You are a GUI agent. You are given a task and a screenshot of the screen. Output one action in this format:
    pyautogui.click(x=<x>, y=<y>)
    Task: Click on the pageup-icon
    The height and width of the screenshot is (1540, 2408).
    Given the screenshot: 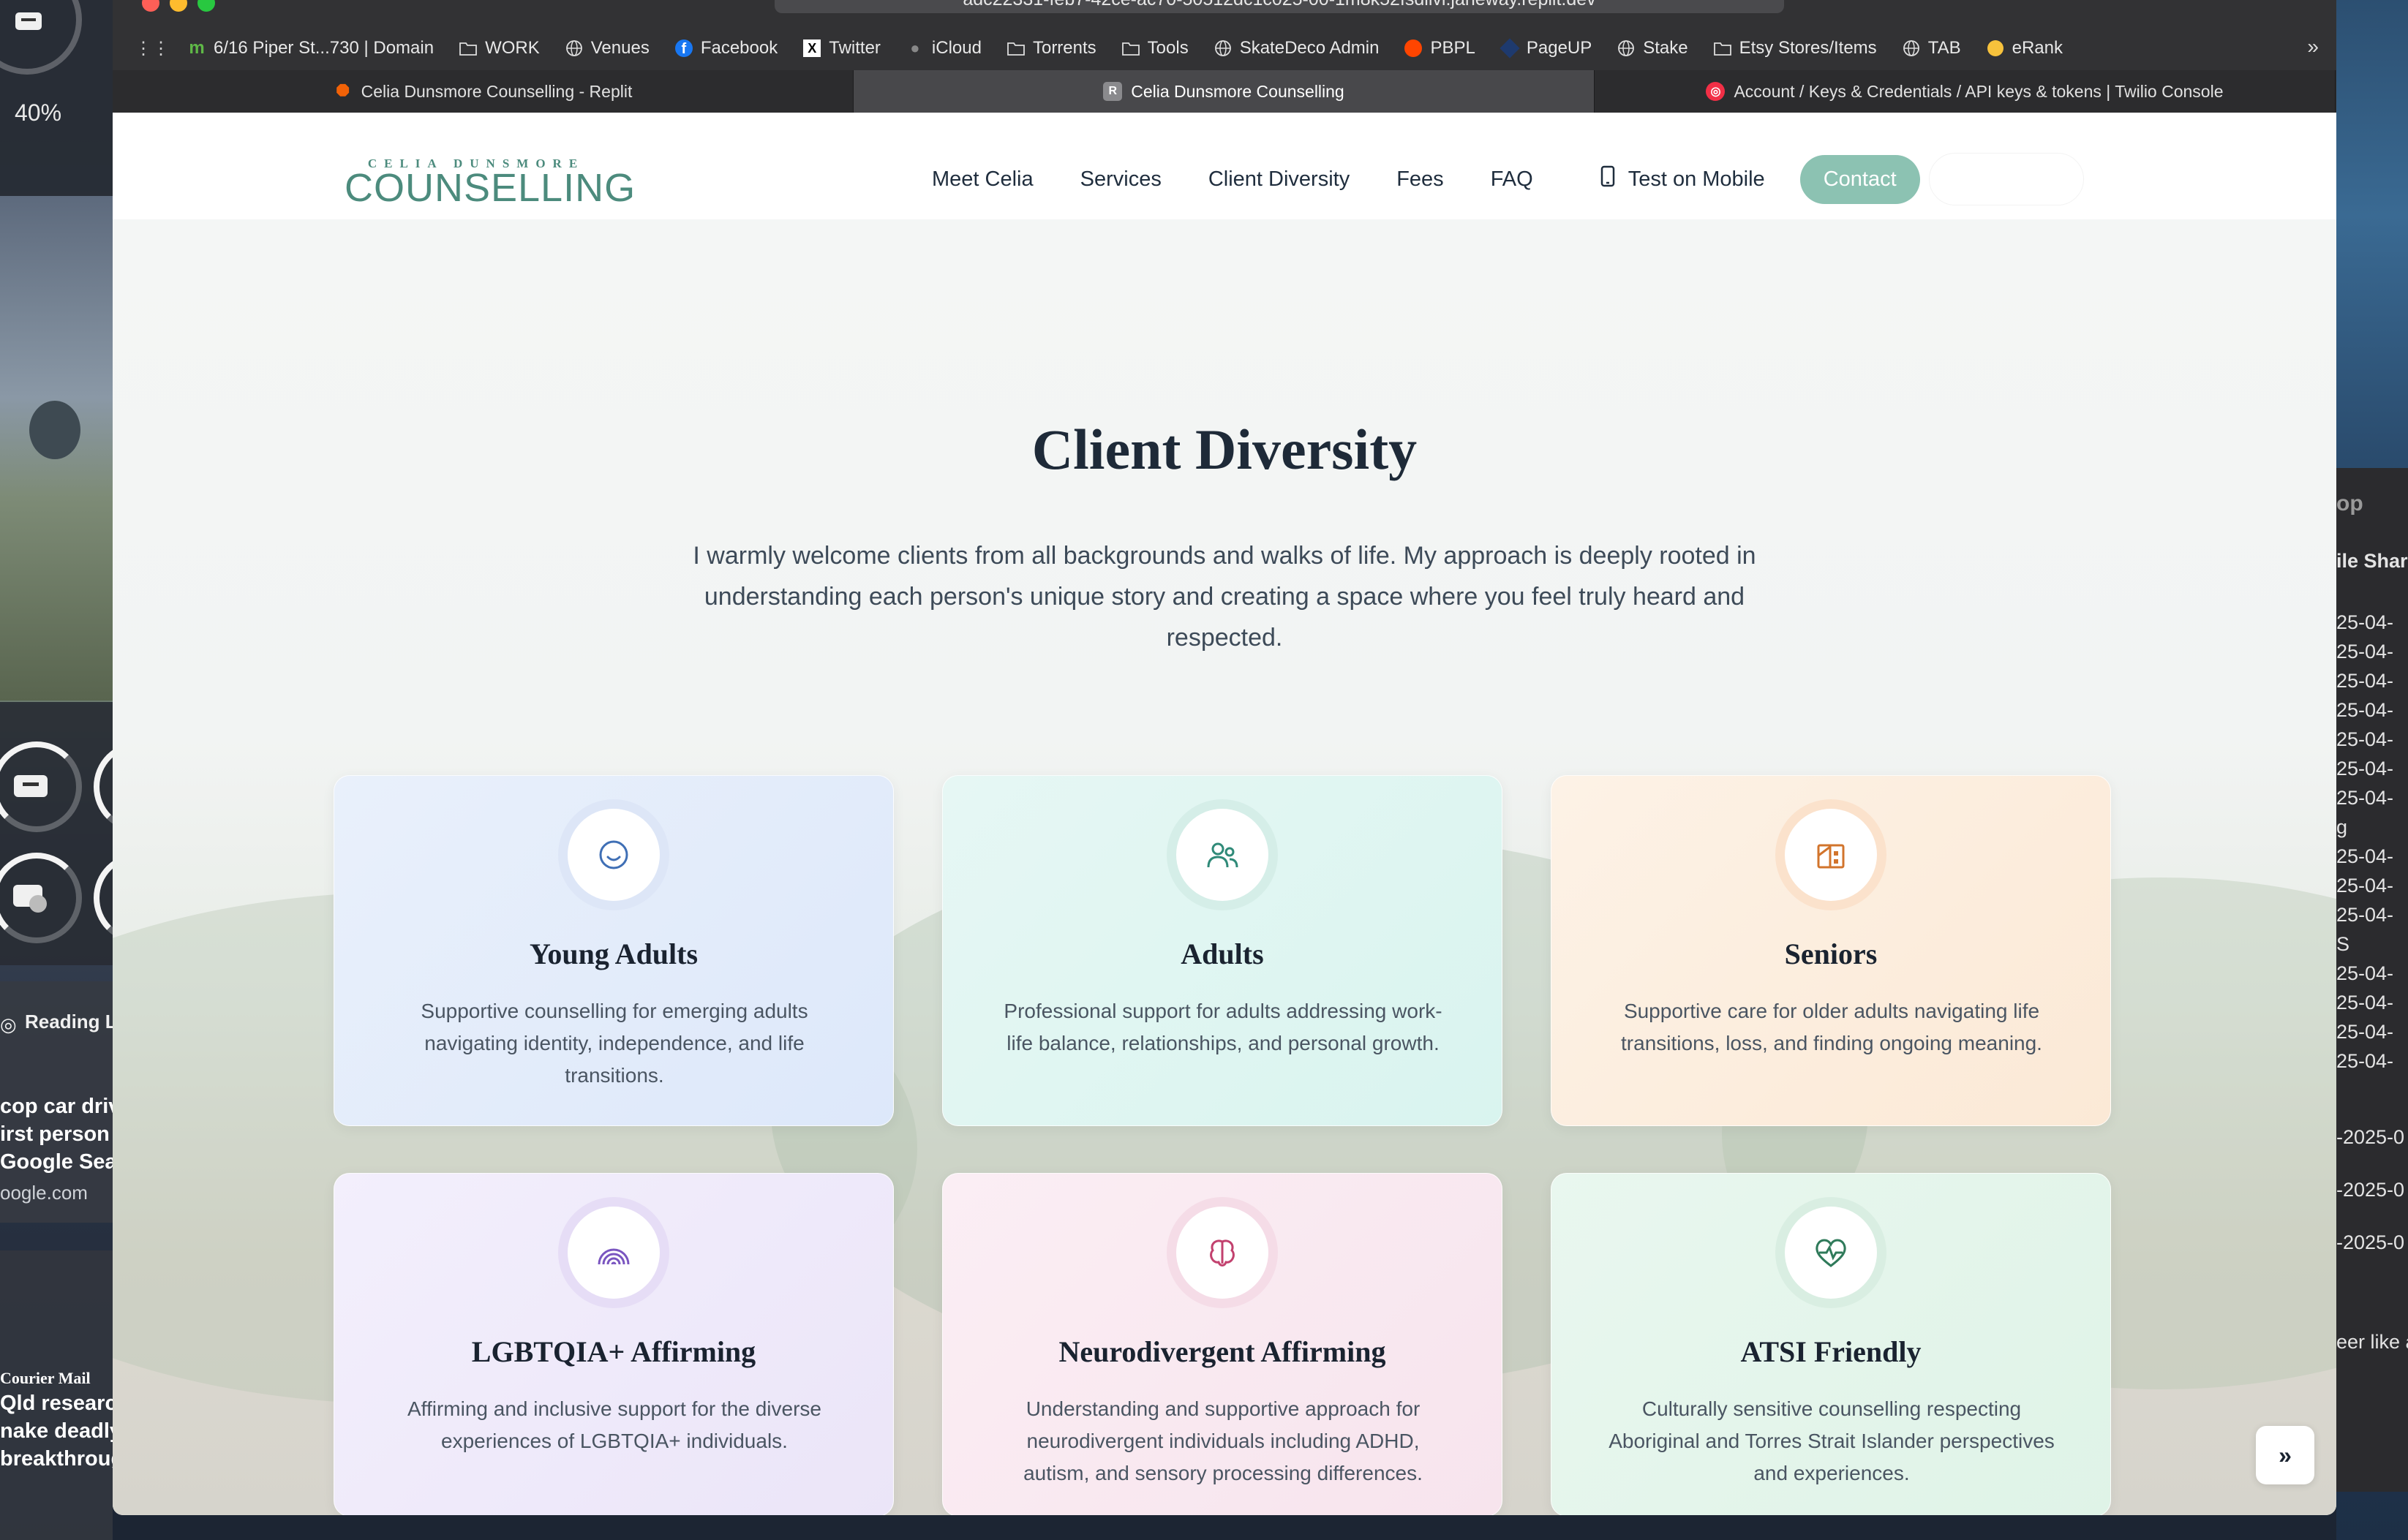 What is the action you would take?
    pyautogui.click(x=1510, y=48)
    